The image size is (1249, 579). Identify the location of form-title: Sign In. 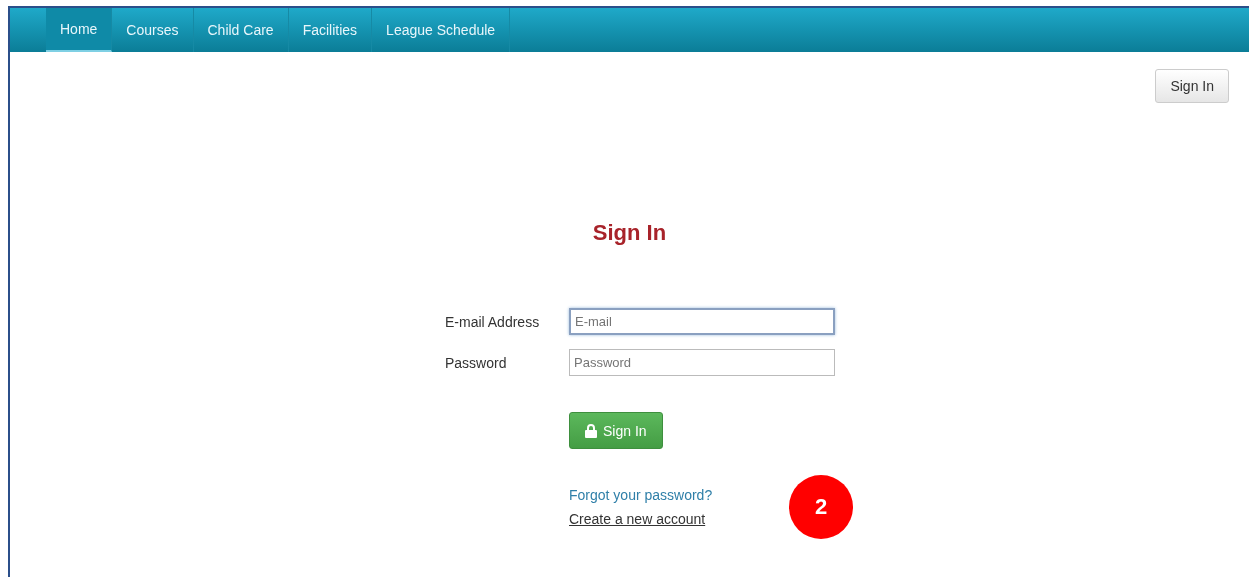
(629, 233).